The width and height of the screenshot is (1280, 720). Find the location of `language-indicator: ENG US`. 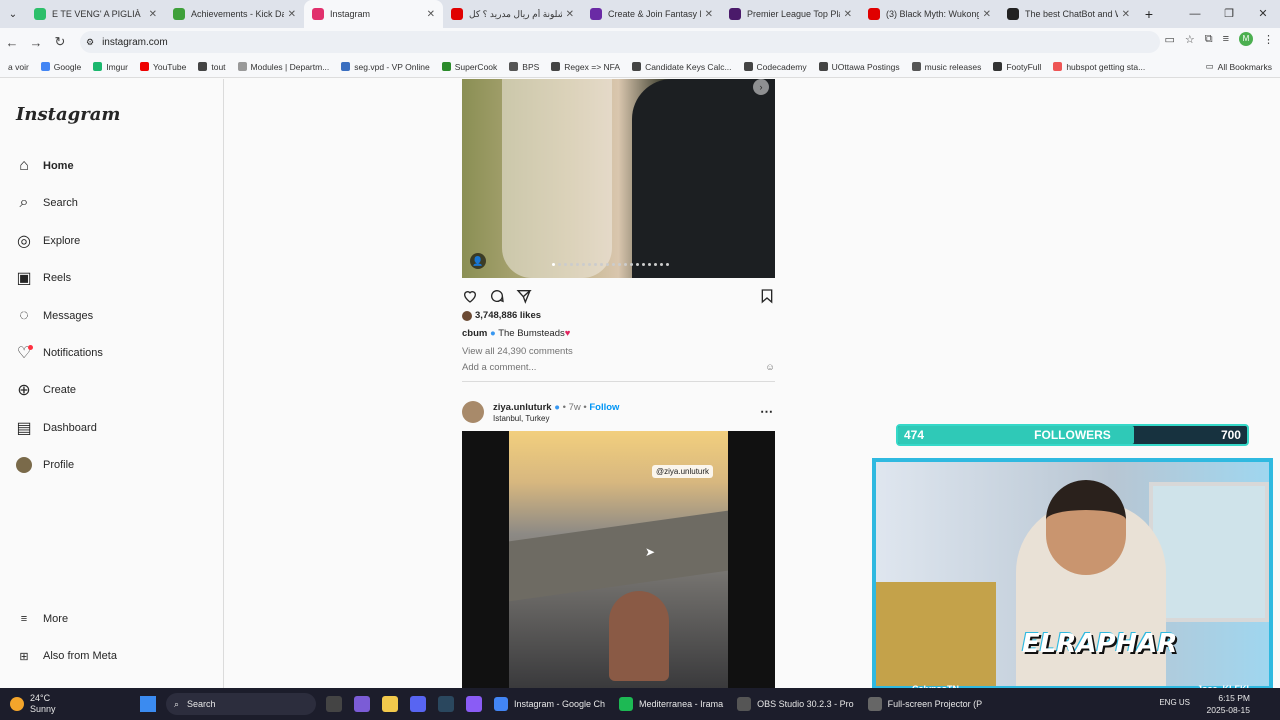

language-indicator: ENG US is located at coordinates (1174, 702).